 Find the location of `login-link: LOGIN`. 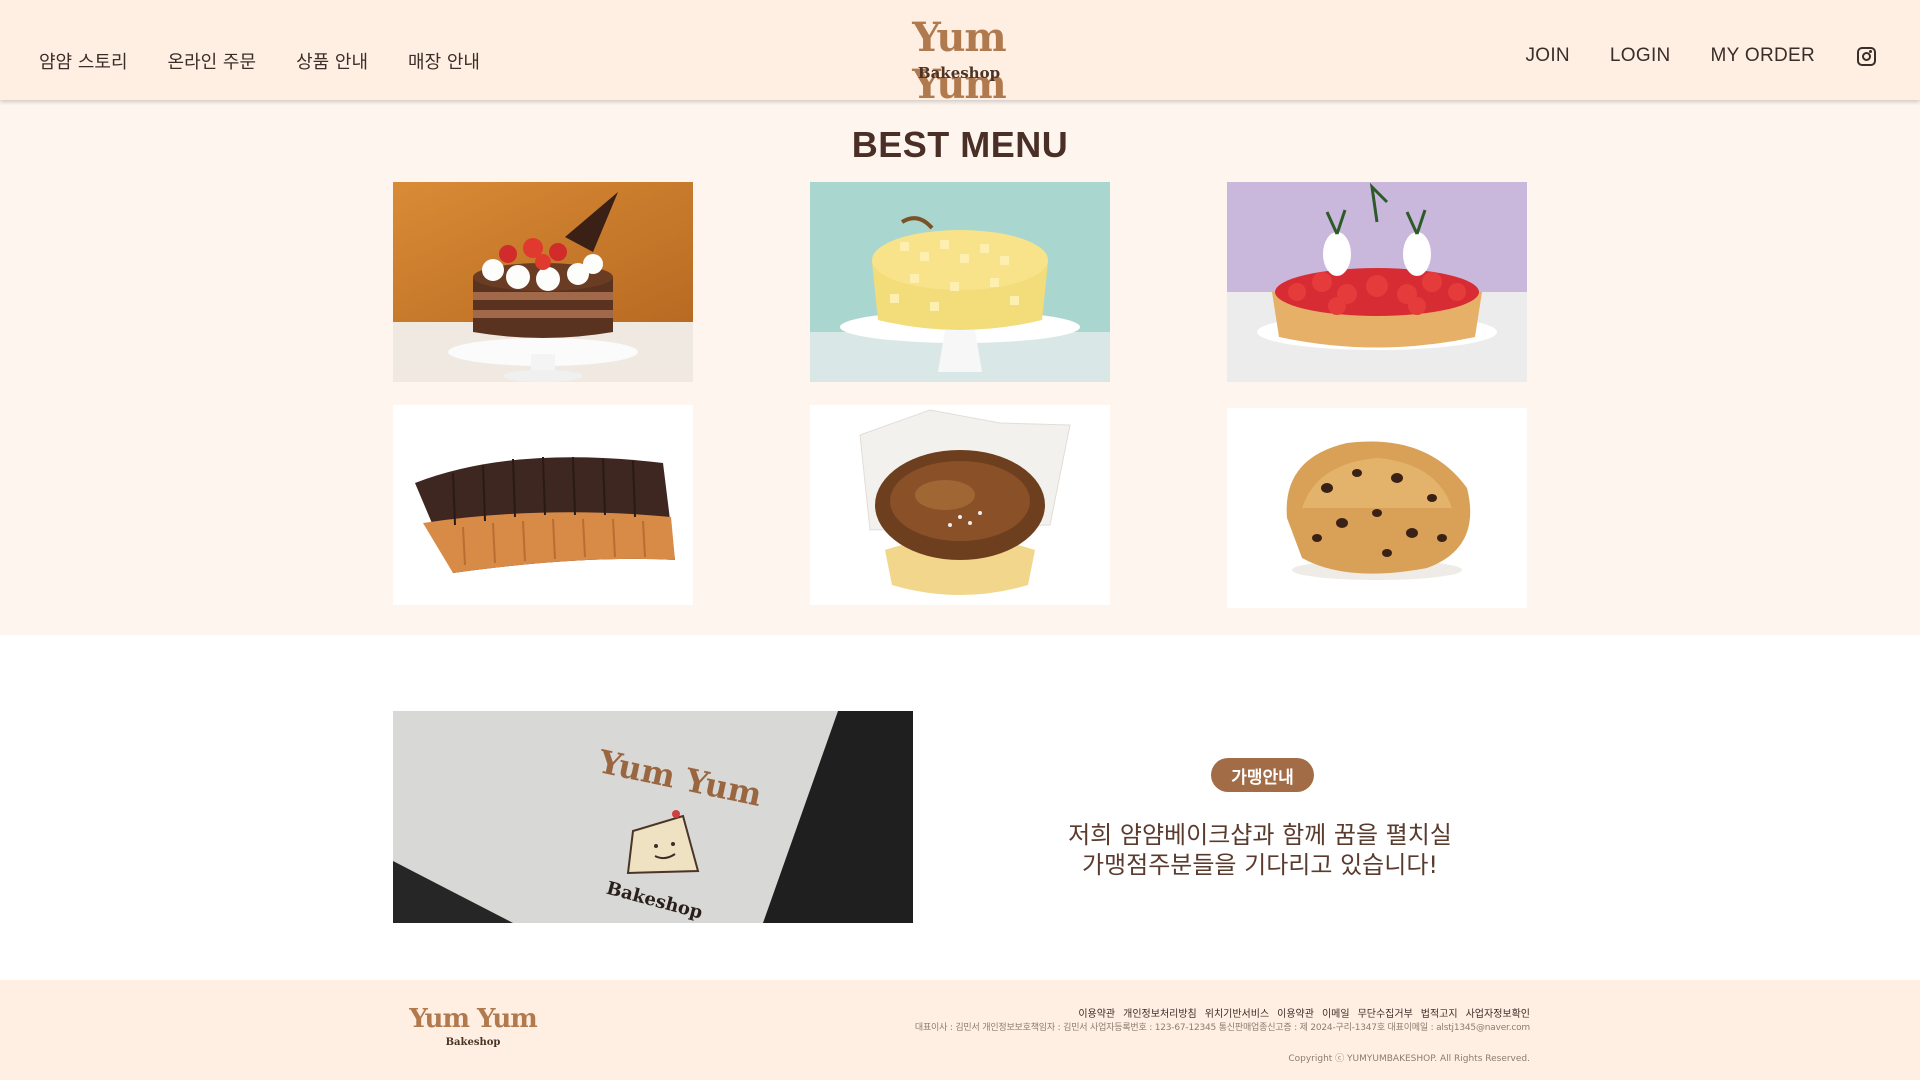

login-link: LOGIN is located at coordinates (1640, 56).